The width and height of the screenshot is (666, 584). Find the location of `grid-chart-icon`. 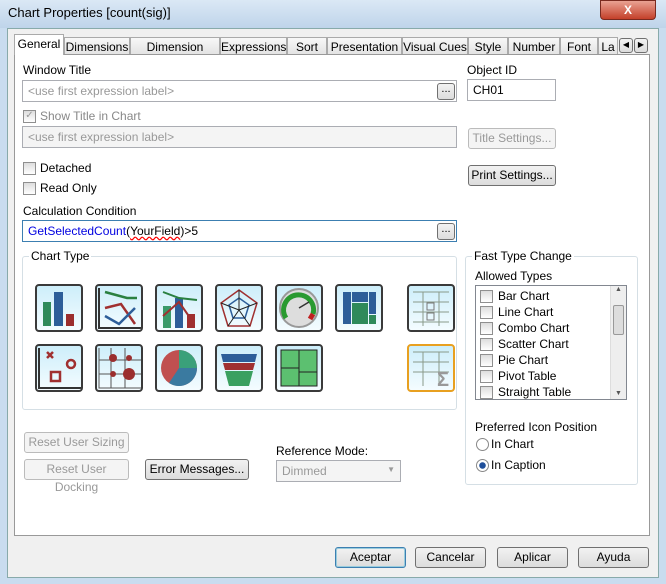

grid-chart-icon is located at coordinates (119, 368).